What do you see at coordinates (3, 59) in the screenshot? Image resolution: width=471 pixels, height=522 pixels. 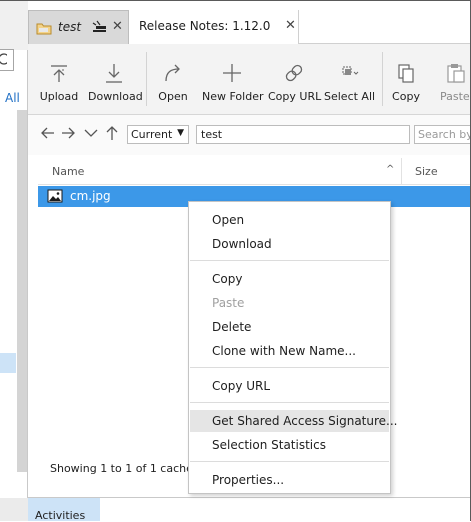 I see `search-icon` at bounding box center [3, 59].